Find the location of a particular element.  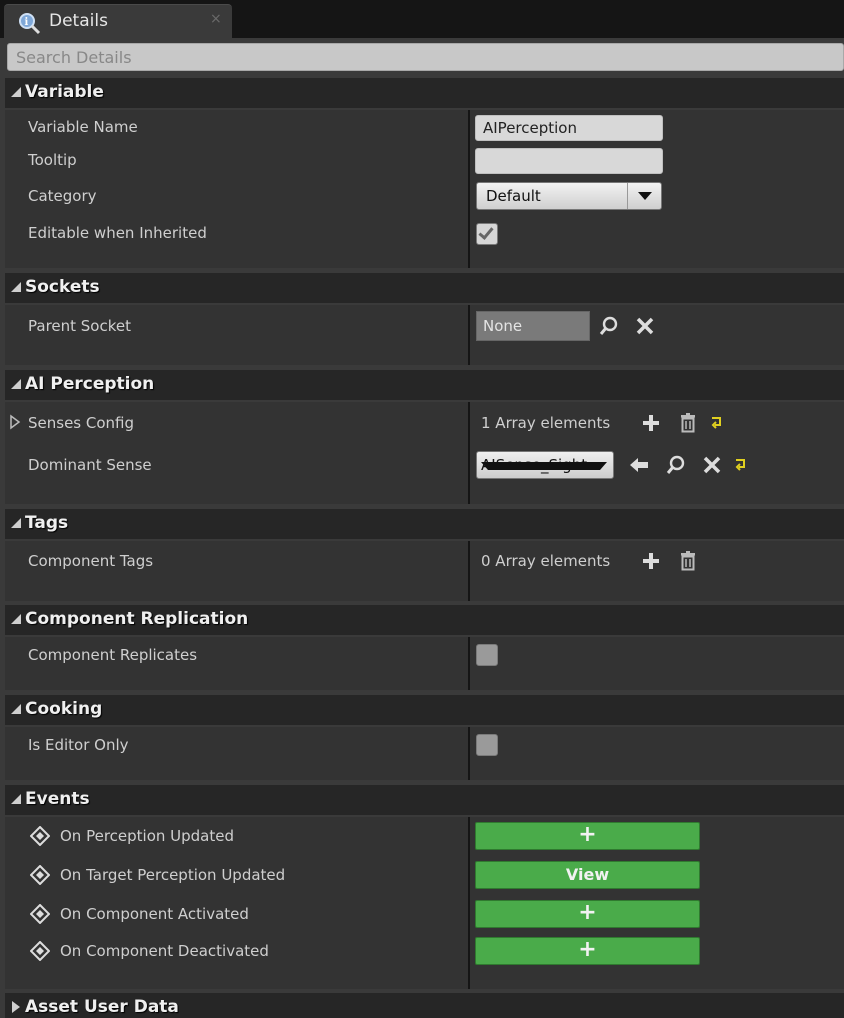

section-title: Events is located at coordinates (57, 799).